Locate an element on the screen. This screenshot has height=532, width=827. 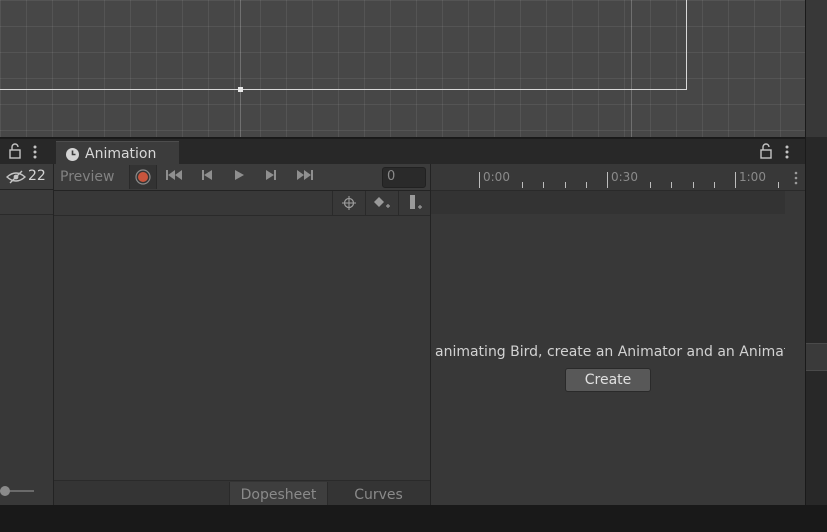
tab-curves: Curves is located at coordinates (378, 494).